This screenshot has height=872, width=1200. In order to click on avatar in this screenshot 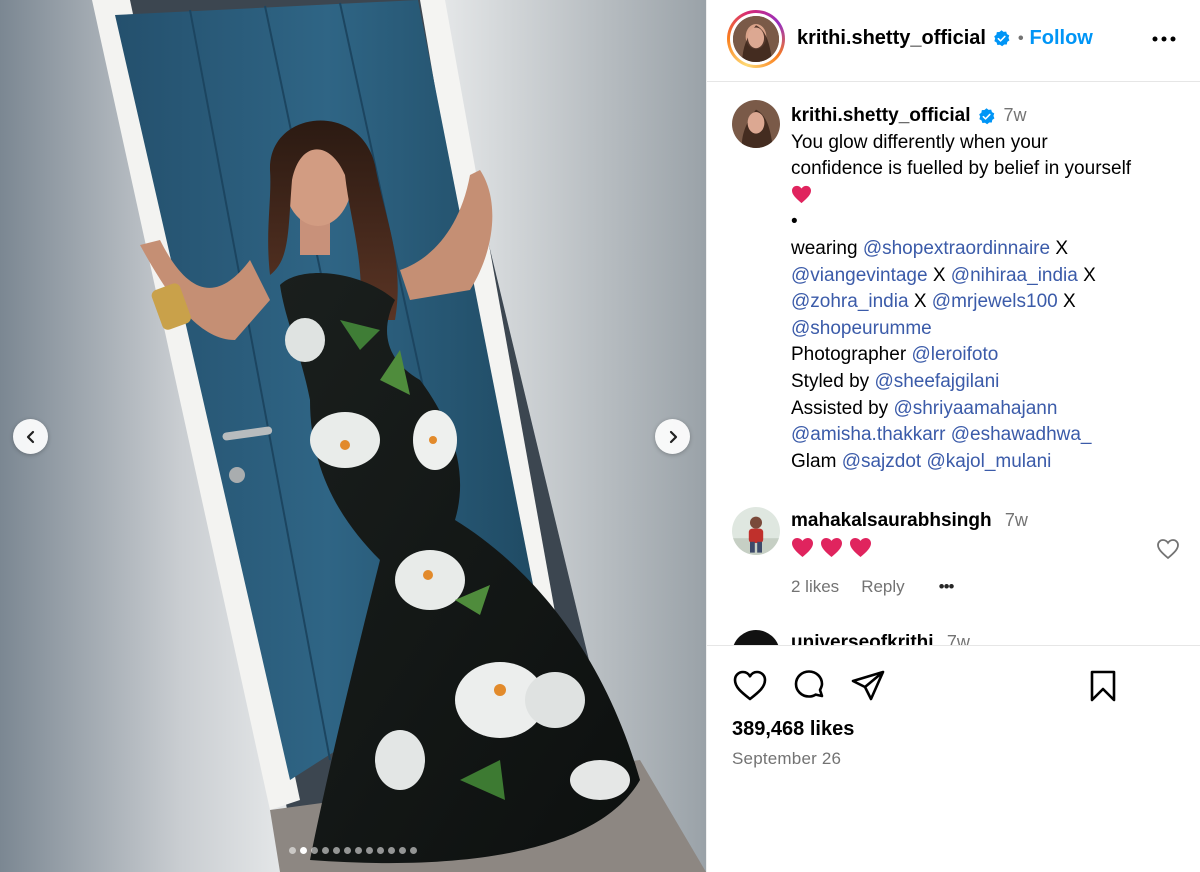, I will do `click(756, 39)`.